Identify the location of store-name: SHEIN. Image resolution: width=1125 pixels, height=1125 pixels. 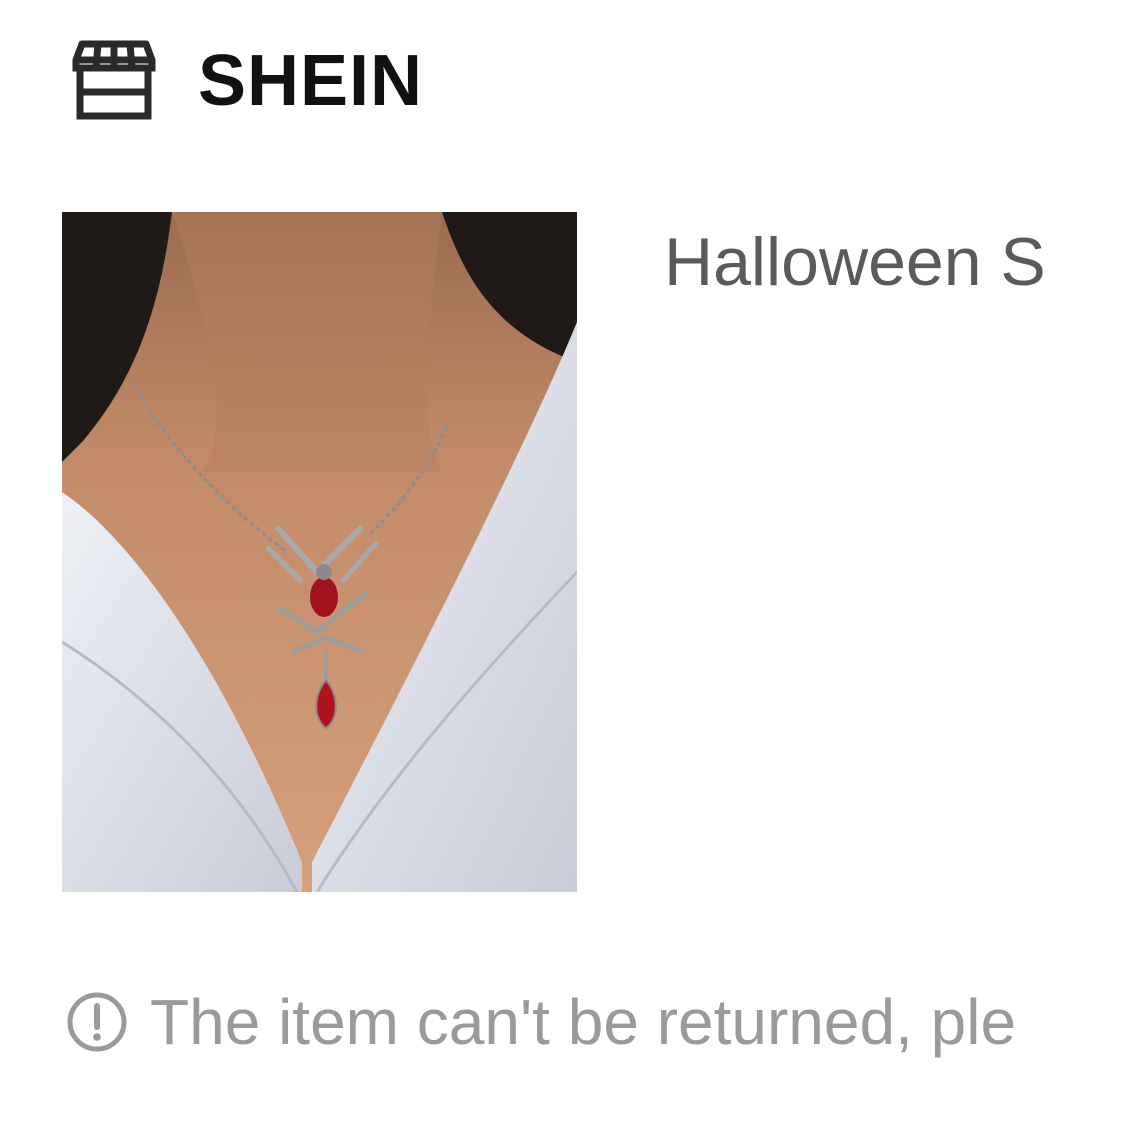
(311, 81).